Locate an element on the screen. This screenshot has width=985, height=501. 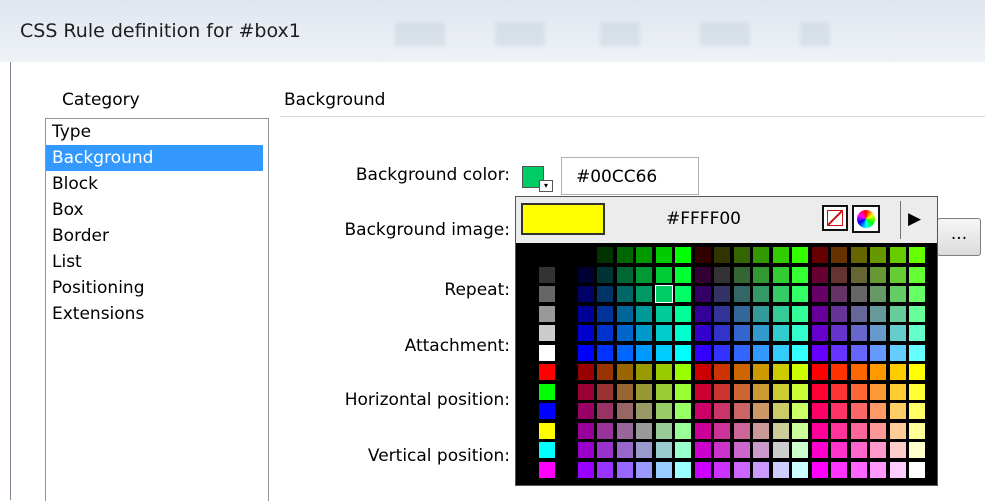
category-item-type: Type is located at coordinates (154, 132).